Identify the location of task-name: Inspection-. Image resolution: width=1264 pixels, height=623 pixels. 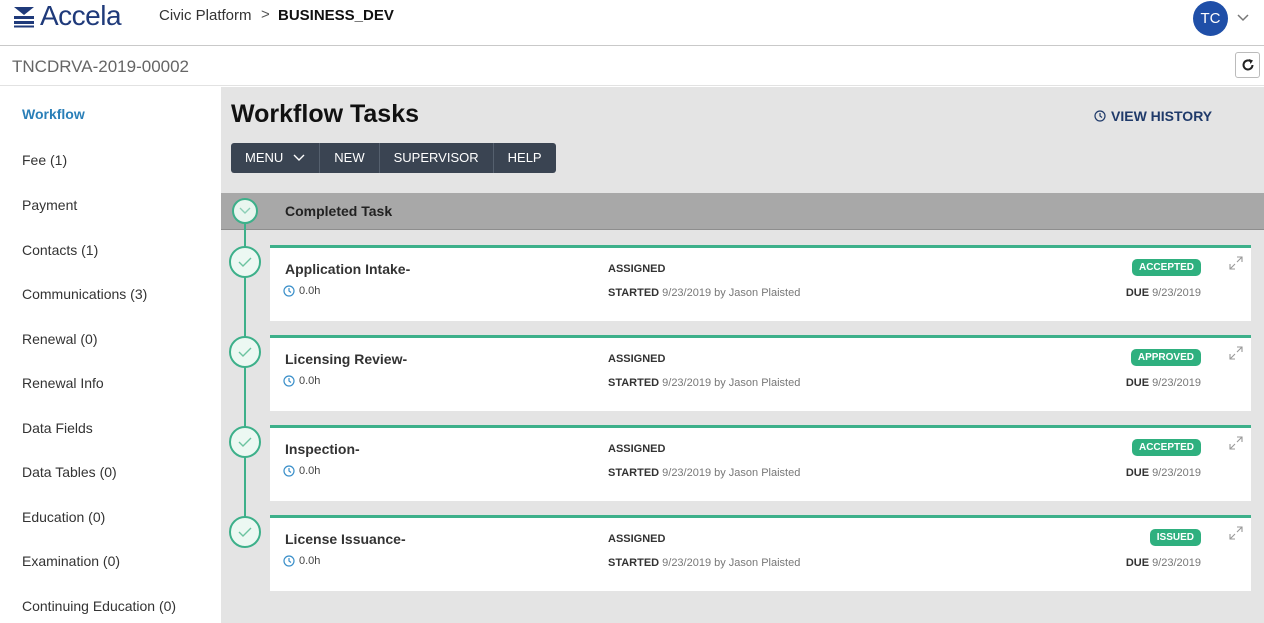
(322, 449).